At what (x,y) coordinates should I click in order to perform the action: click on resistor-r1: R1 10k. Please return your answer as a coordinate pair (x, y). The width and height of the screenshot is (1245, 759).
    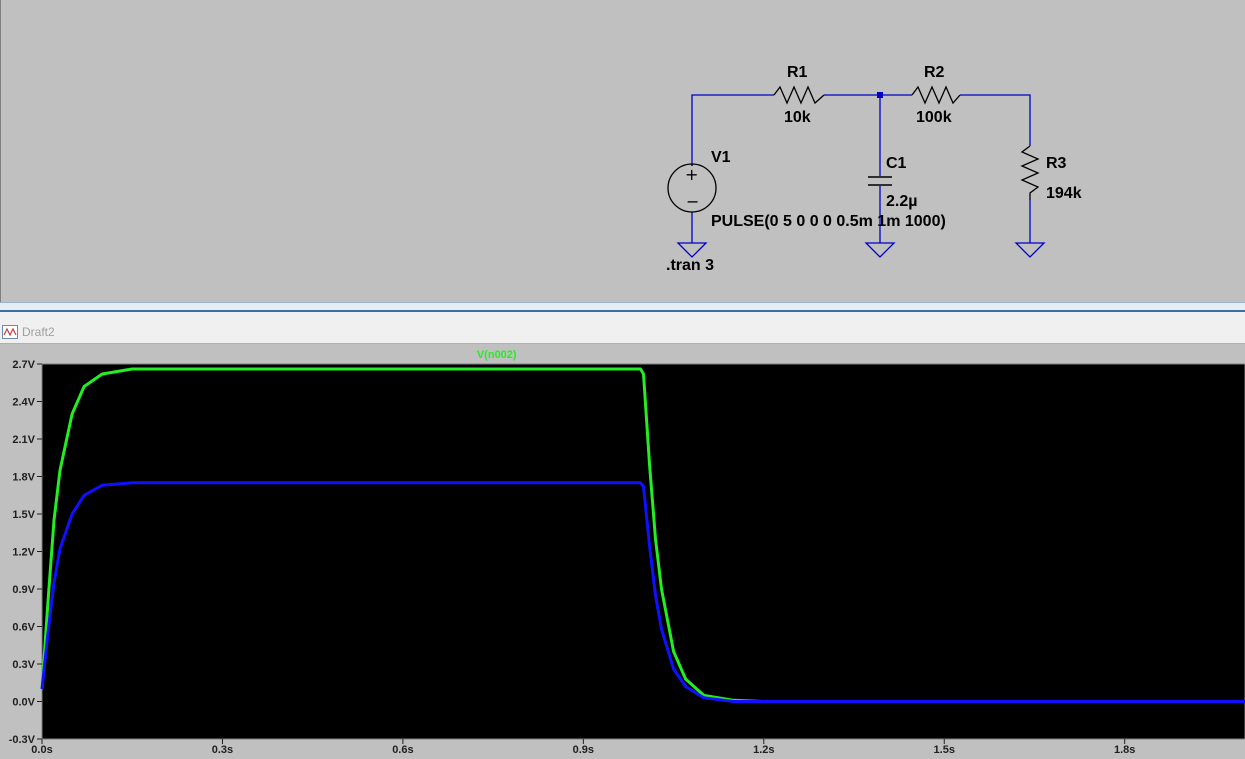
    Looking at the image, I should click on (799, 95).